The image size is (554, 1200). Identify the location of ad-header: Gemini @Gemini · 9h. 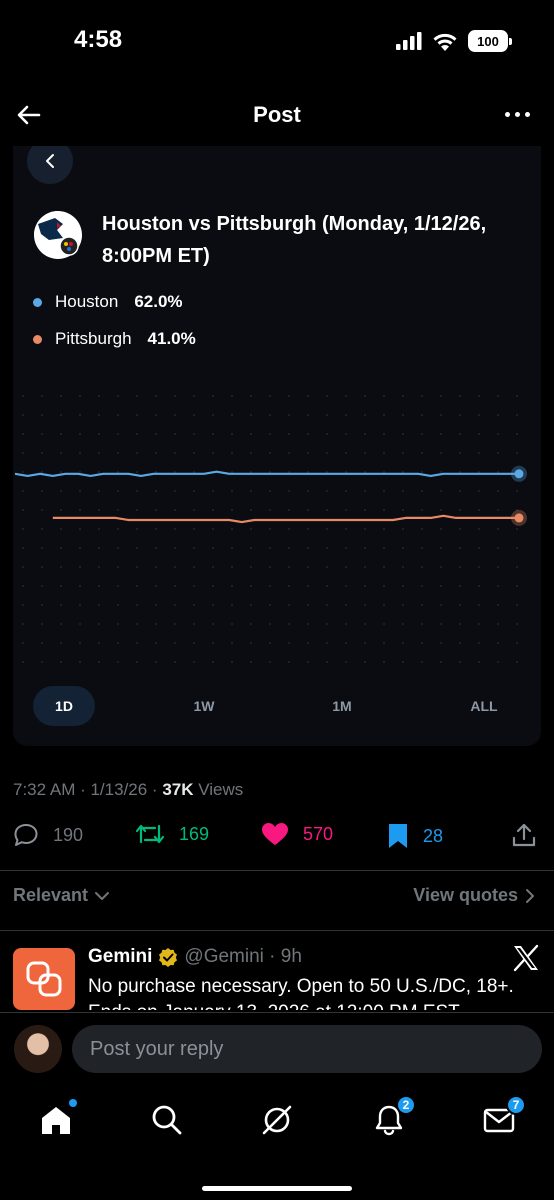
(195, 957).